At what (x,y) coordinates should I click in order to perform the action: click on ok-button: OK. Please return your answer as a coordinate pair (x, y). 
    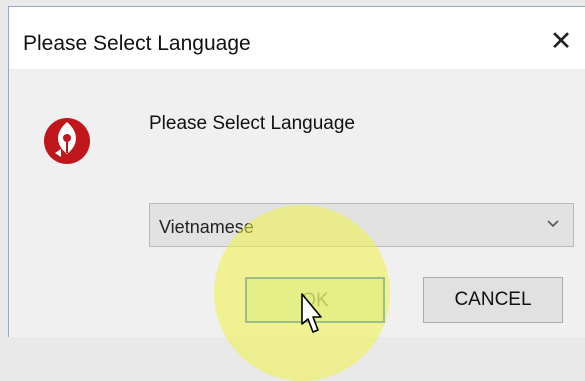
    Looking at the image, I should click on (315, 300).